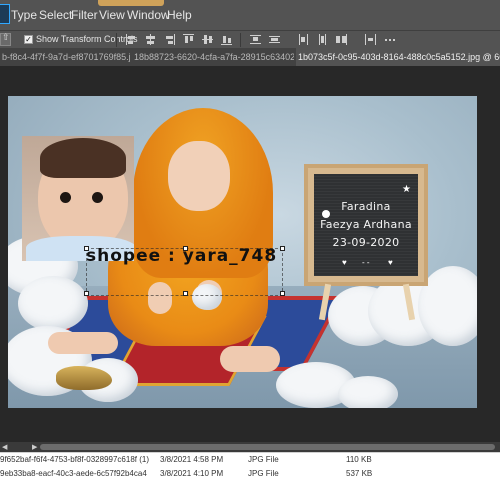  What do you see at coordinates (73, 473) in the screenshot?
I see `file-name: 9eb33ba8-eacf-40c3-aede-6c57f92b4ca4` at bounding box center [73, 473].